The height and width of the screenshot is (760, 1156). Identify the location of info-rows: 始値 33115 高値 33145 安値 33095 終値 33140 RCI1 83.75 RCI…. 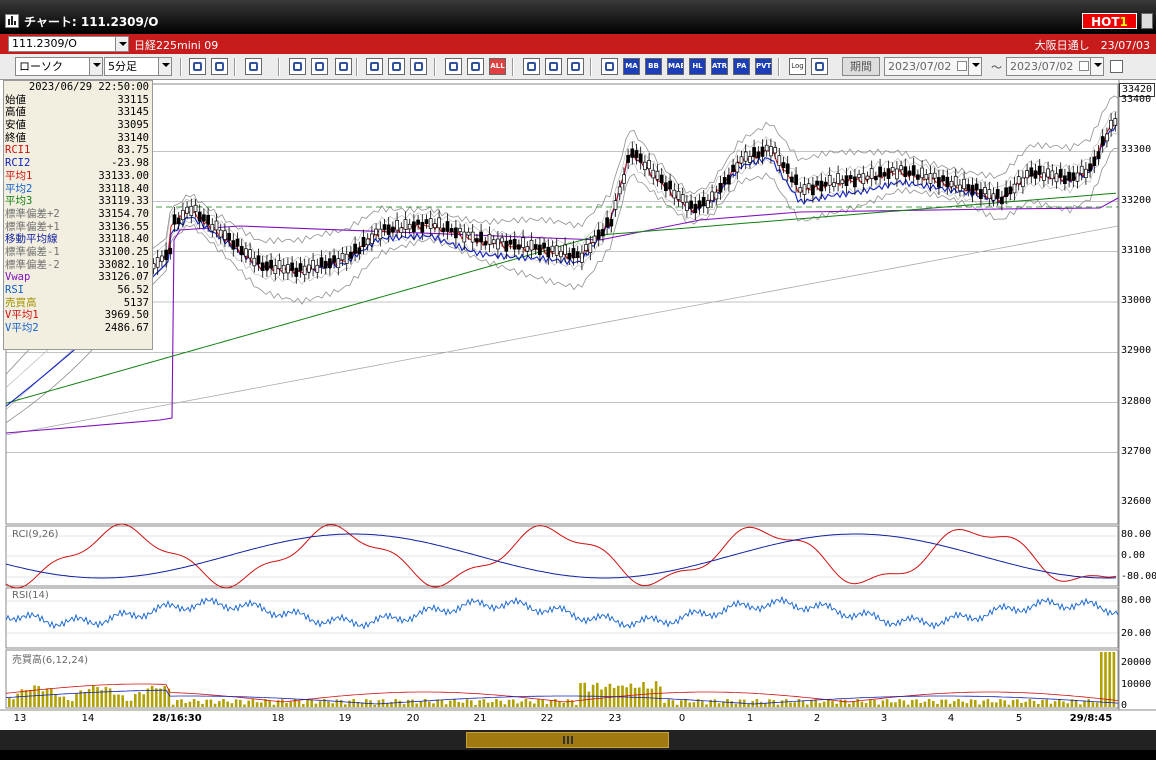
(78, 214).